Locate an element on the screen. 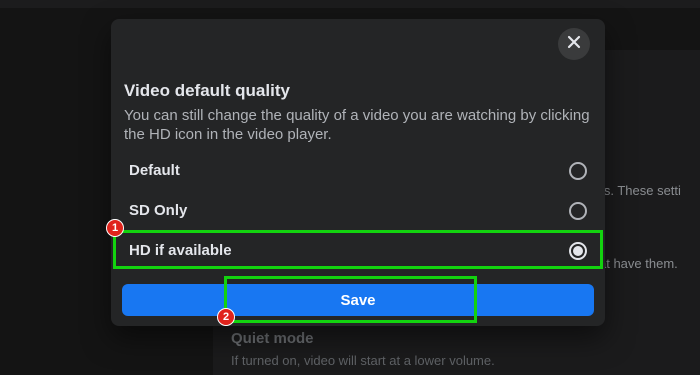 Image resolution: width=700 pixels, height=375 pixels. option-hd-if-available: HD if available is located at coordinates (358, 251).